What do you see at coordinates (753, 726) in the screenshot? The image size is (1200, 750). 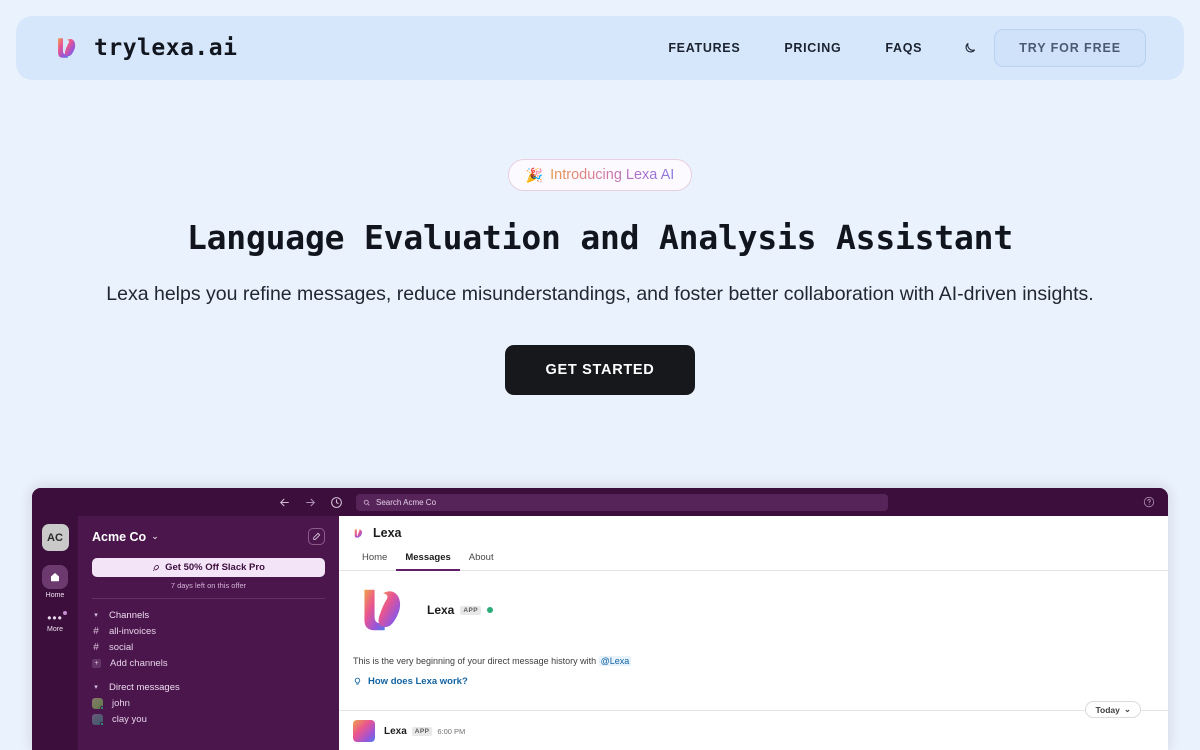 I see `message-row: Lexa APP 6:00 PM` at bounding box center [753, 726].